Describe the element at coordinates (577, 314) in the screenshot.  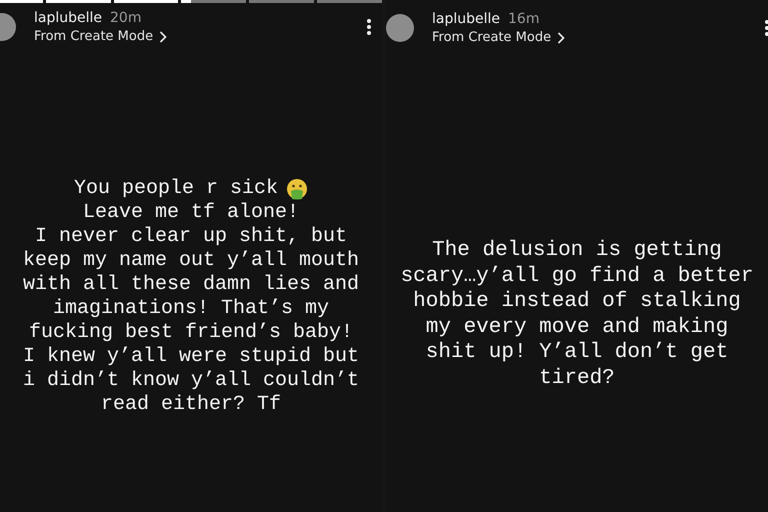
I see `caption-text: The delusion is getting scary…y’all go find a better hobbie instead of stalking my every move and making shit up! Y’all don’t get tired?` at that location.